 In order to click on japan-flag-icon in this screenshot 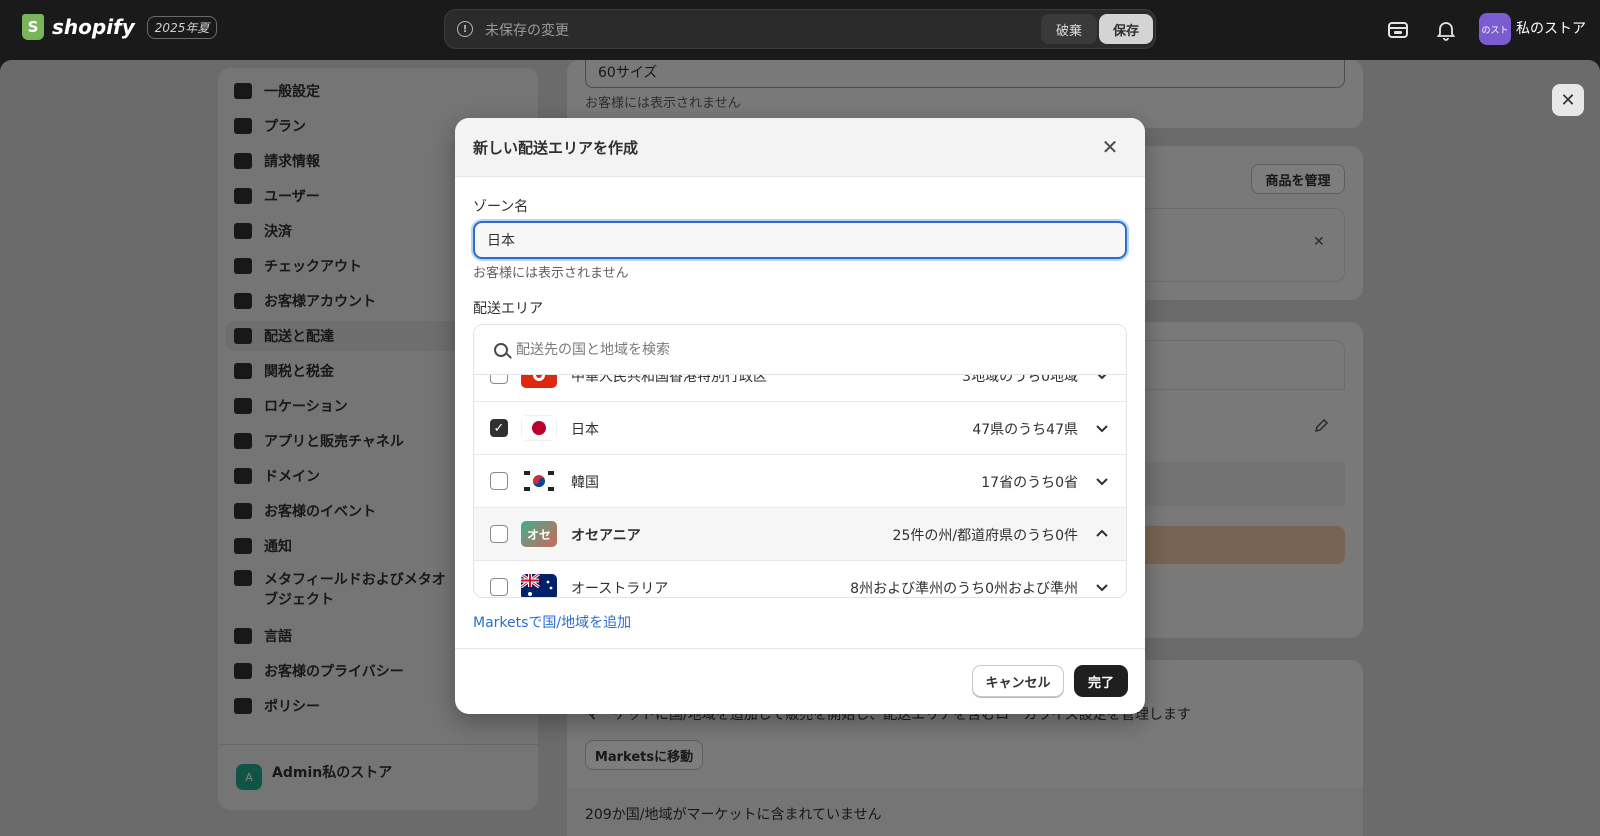, I will do `click(539, 428)`.